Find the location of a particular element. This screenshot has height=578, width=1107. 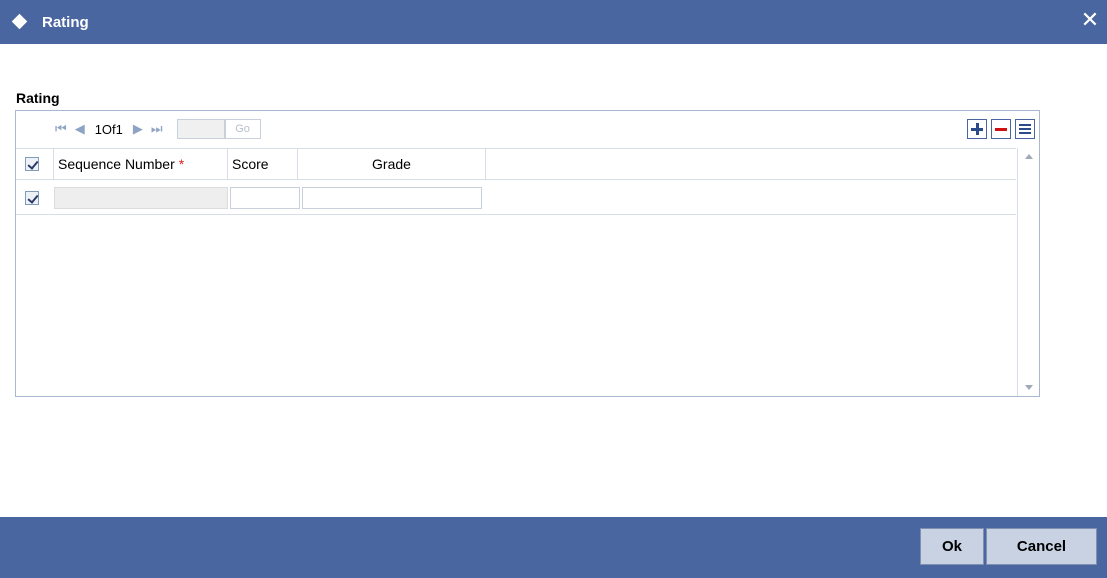

scroll-down-icon is located at coordinates (1029, 387).